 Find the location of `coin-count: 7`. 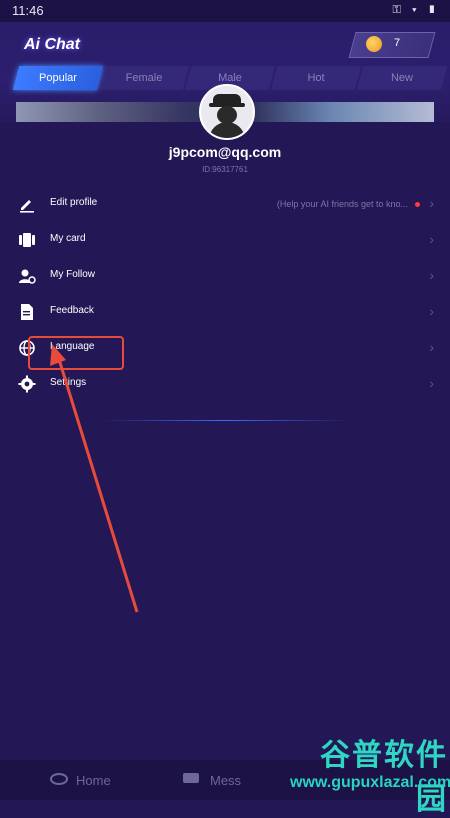

coin-count: 7 is located at coordinates (397, 43).